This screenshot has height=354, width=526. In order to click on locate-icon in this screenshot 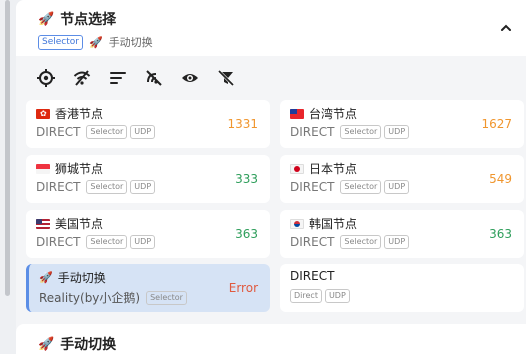, I will do `click(46, 78)`.